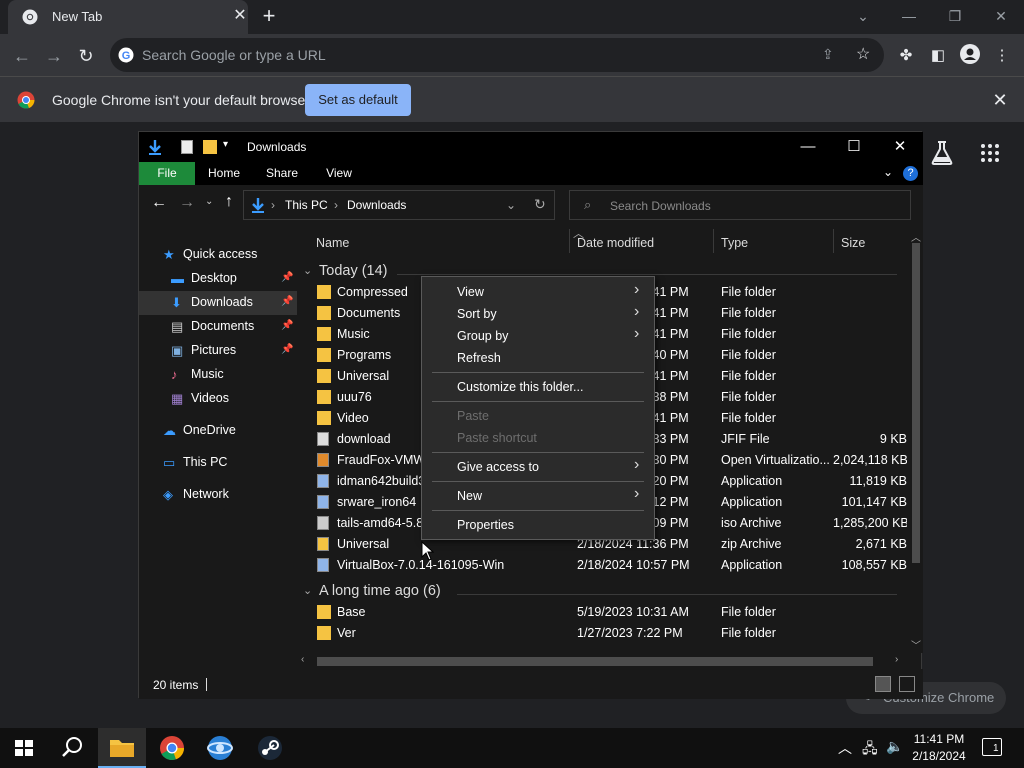  What do you see at coordinates (1002, 56) in the screenshot?
I see `menu-kebab-icon: ⋮` at bounding box center [1002, 56].